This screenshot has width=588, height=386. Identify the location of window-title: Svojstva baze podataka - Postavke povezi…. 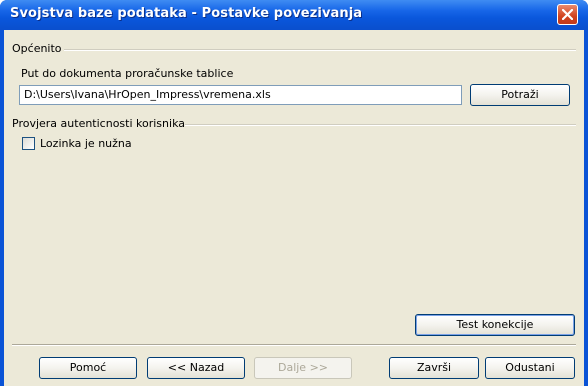
(186, 13).